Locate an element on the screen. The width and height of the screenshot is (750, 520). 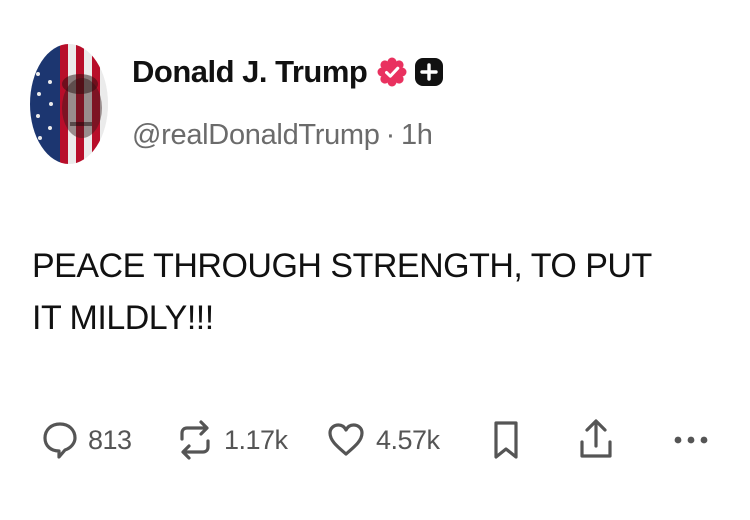
bookmark-icon is located at coordinates (506, 440).